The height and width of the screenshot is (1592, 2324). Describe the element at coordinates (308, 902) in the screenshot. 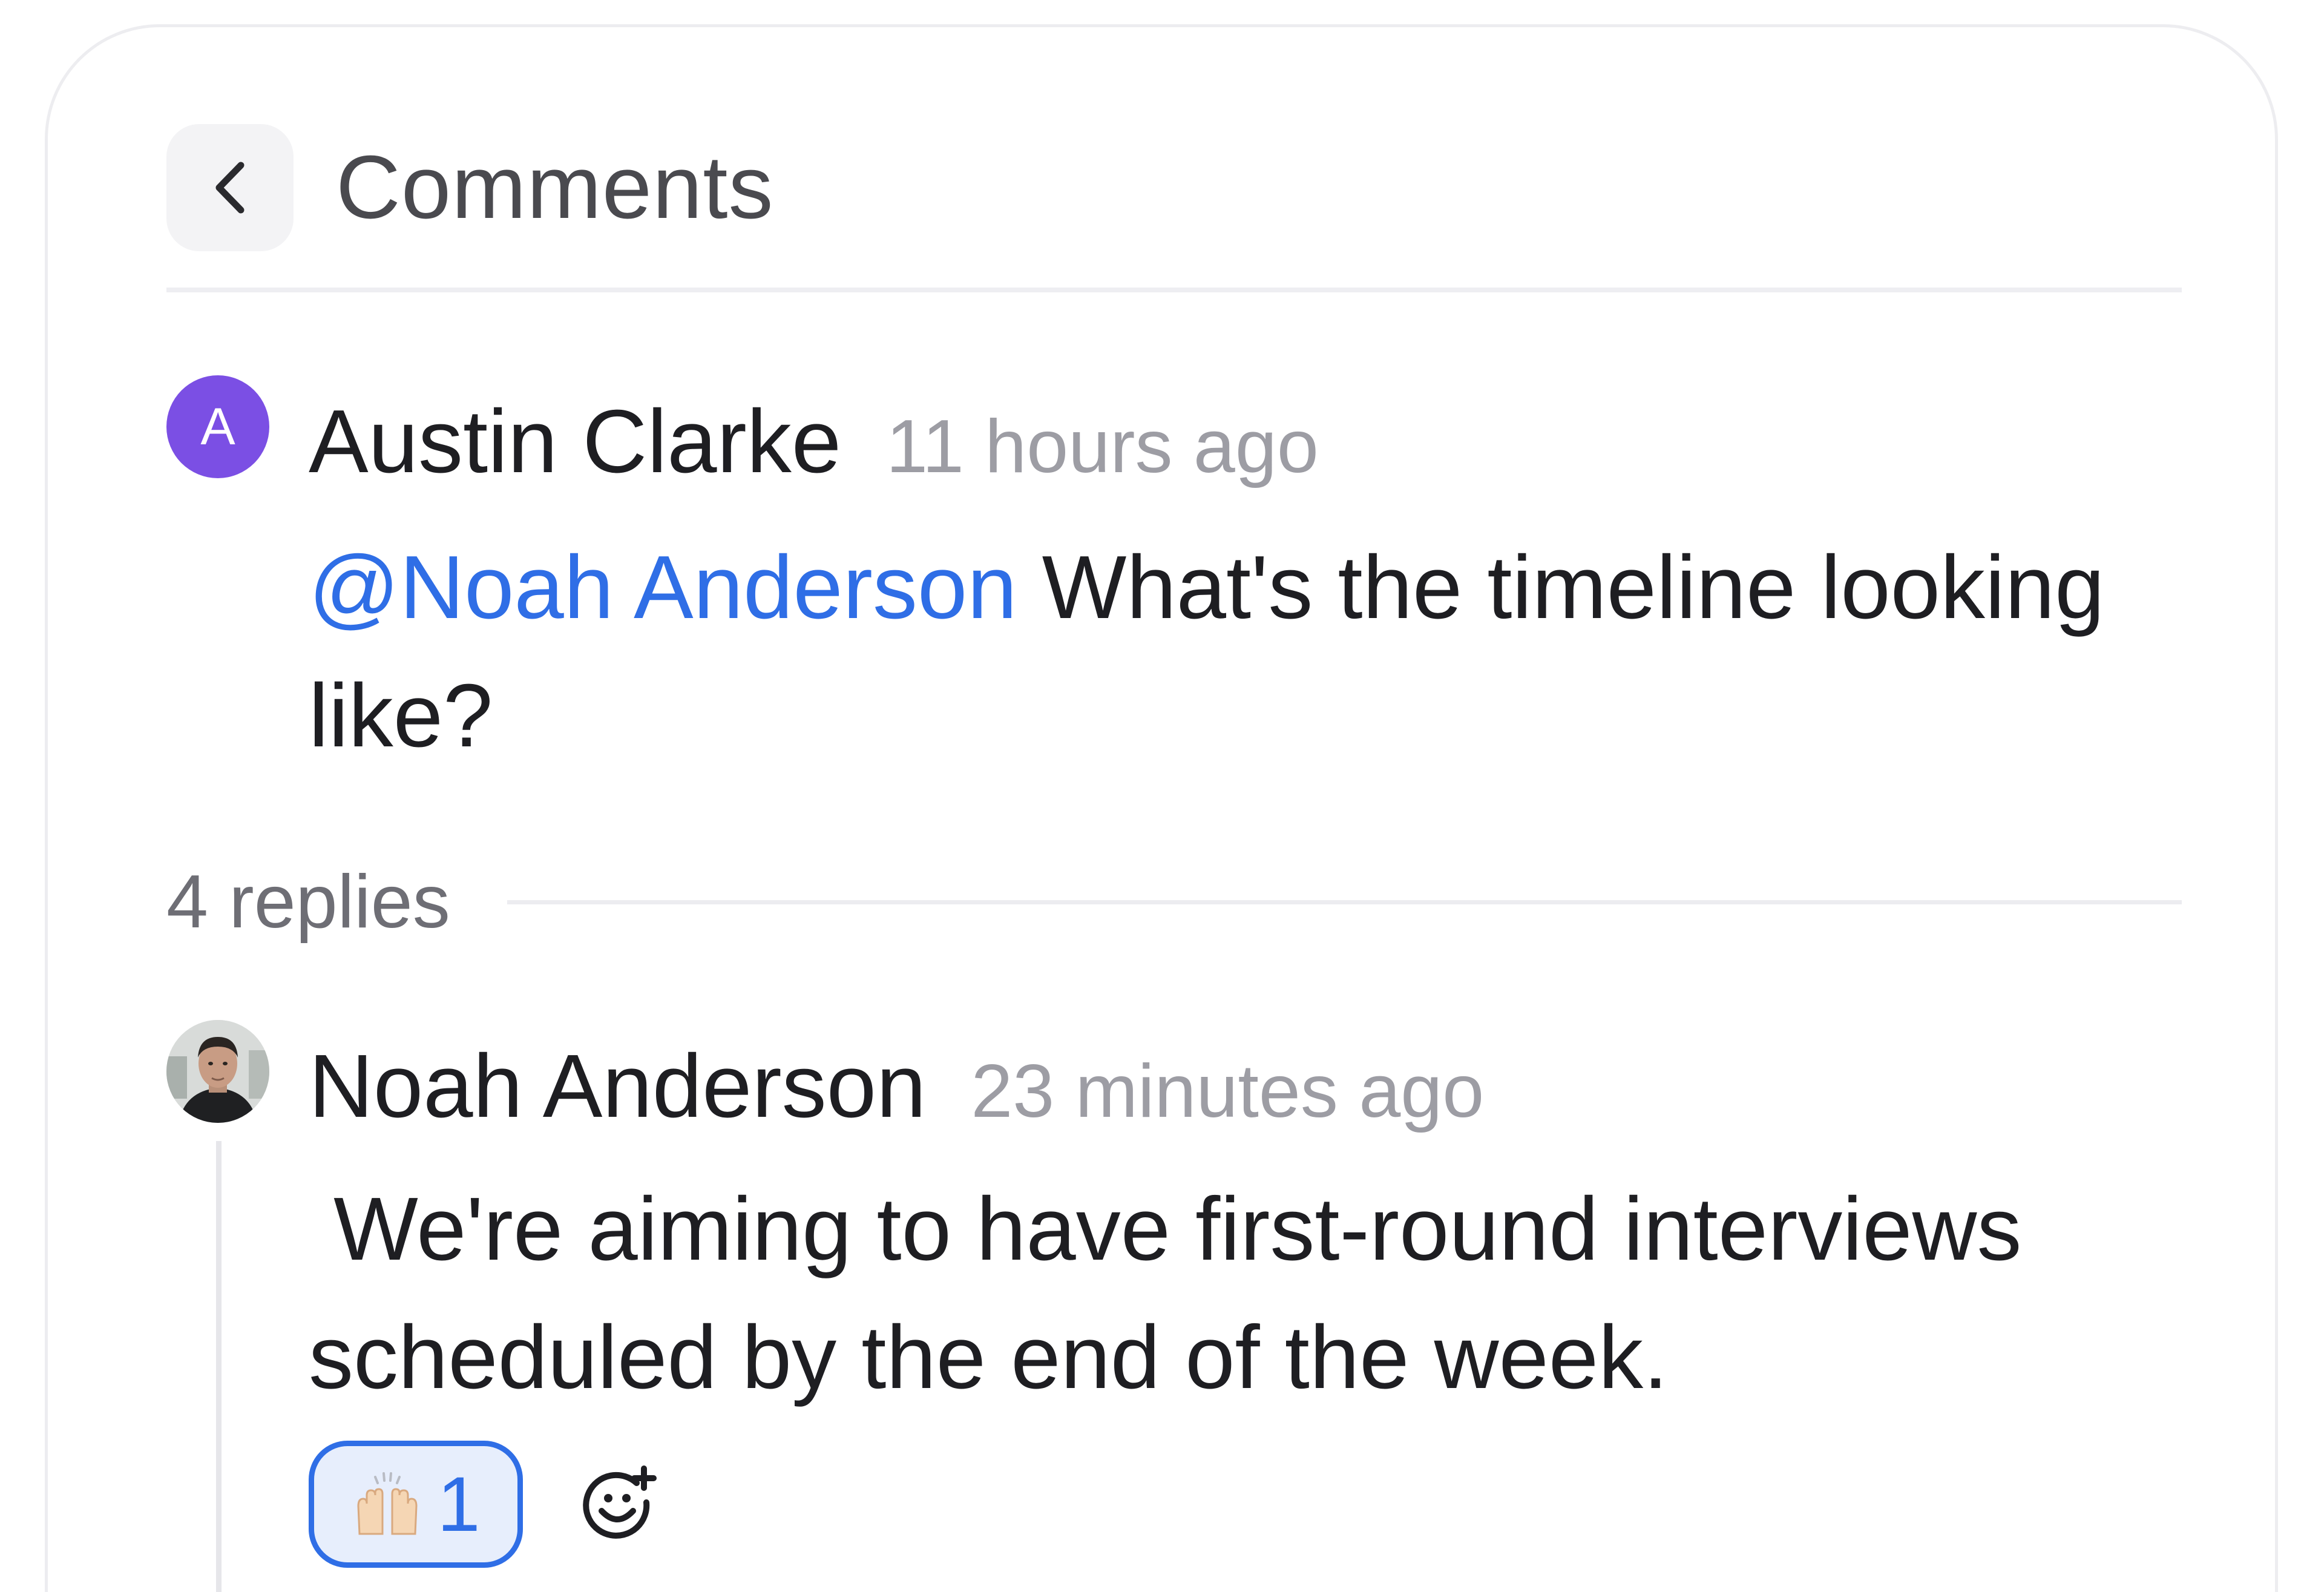

I see `replies-count: 4 replies` at that location.